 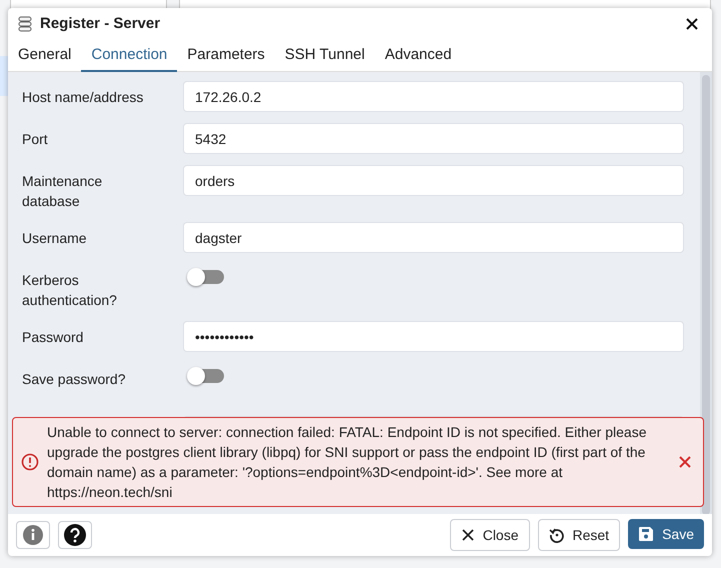 I want to click on dismiss-icon, so click(x=685, y=462).